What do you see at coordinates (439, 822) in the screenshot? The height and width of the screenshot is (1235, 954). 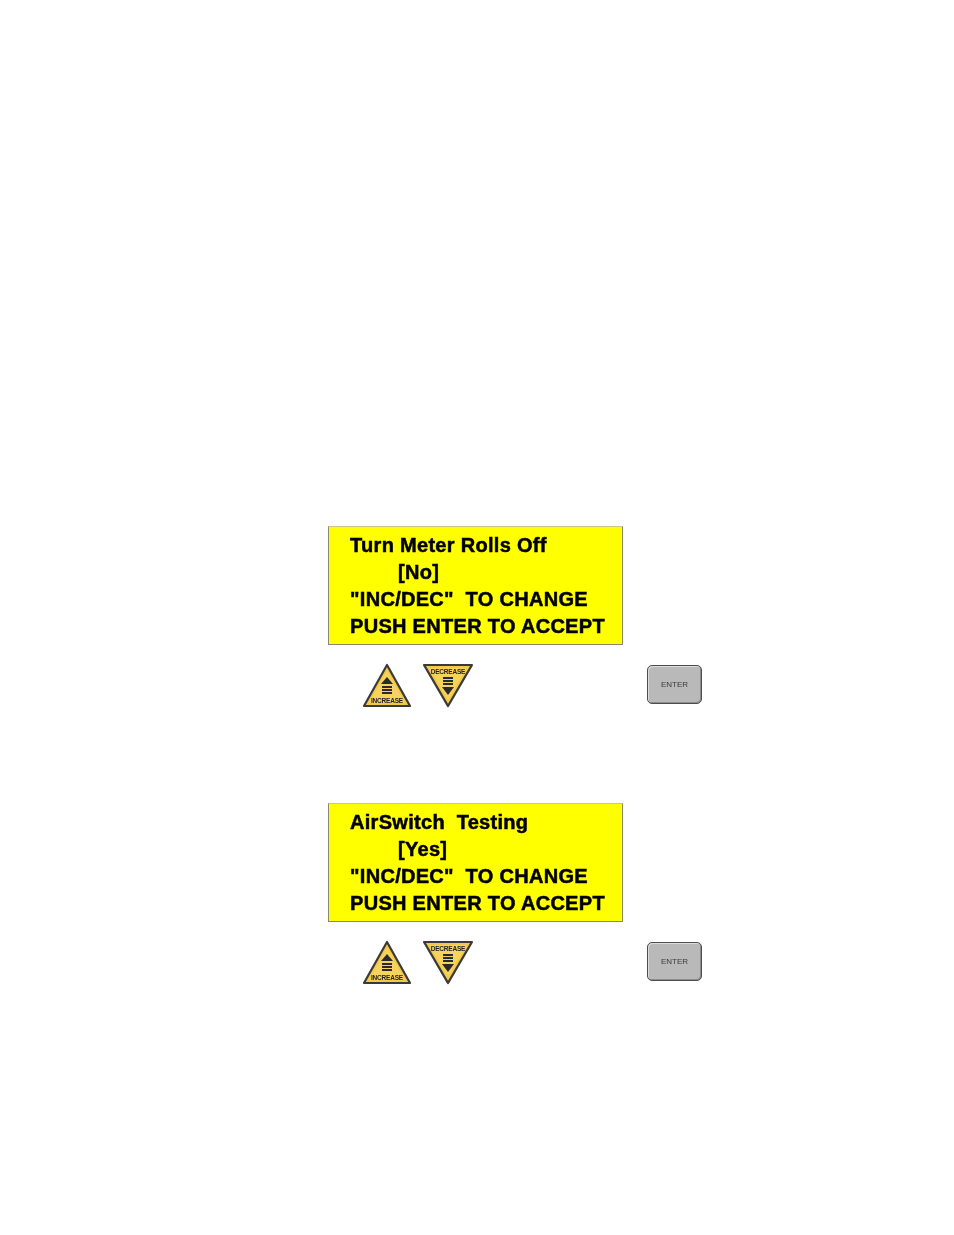 I see `setting-title: AirSwitch Testing` at bounding box center [439, 822].